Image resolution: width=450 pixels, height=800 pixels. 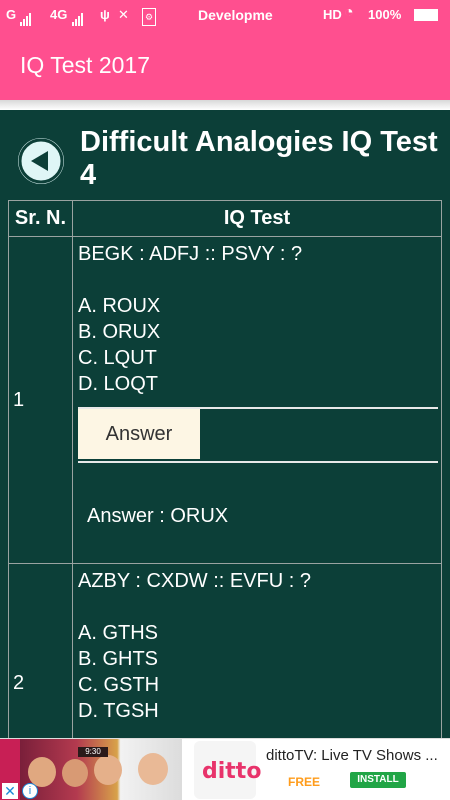 I want to click on battery-icon, so click(x=426, y=15).